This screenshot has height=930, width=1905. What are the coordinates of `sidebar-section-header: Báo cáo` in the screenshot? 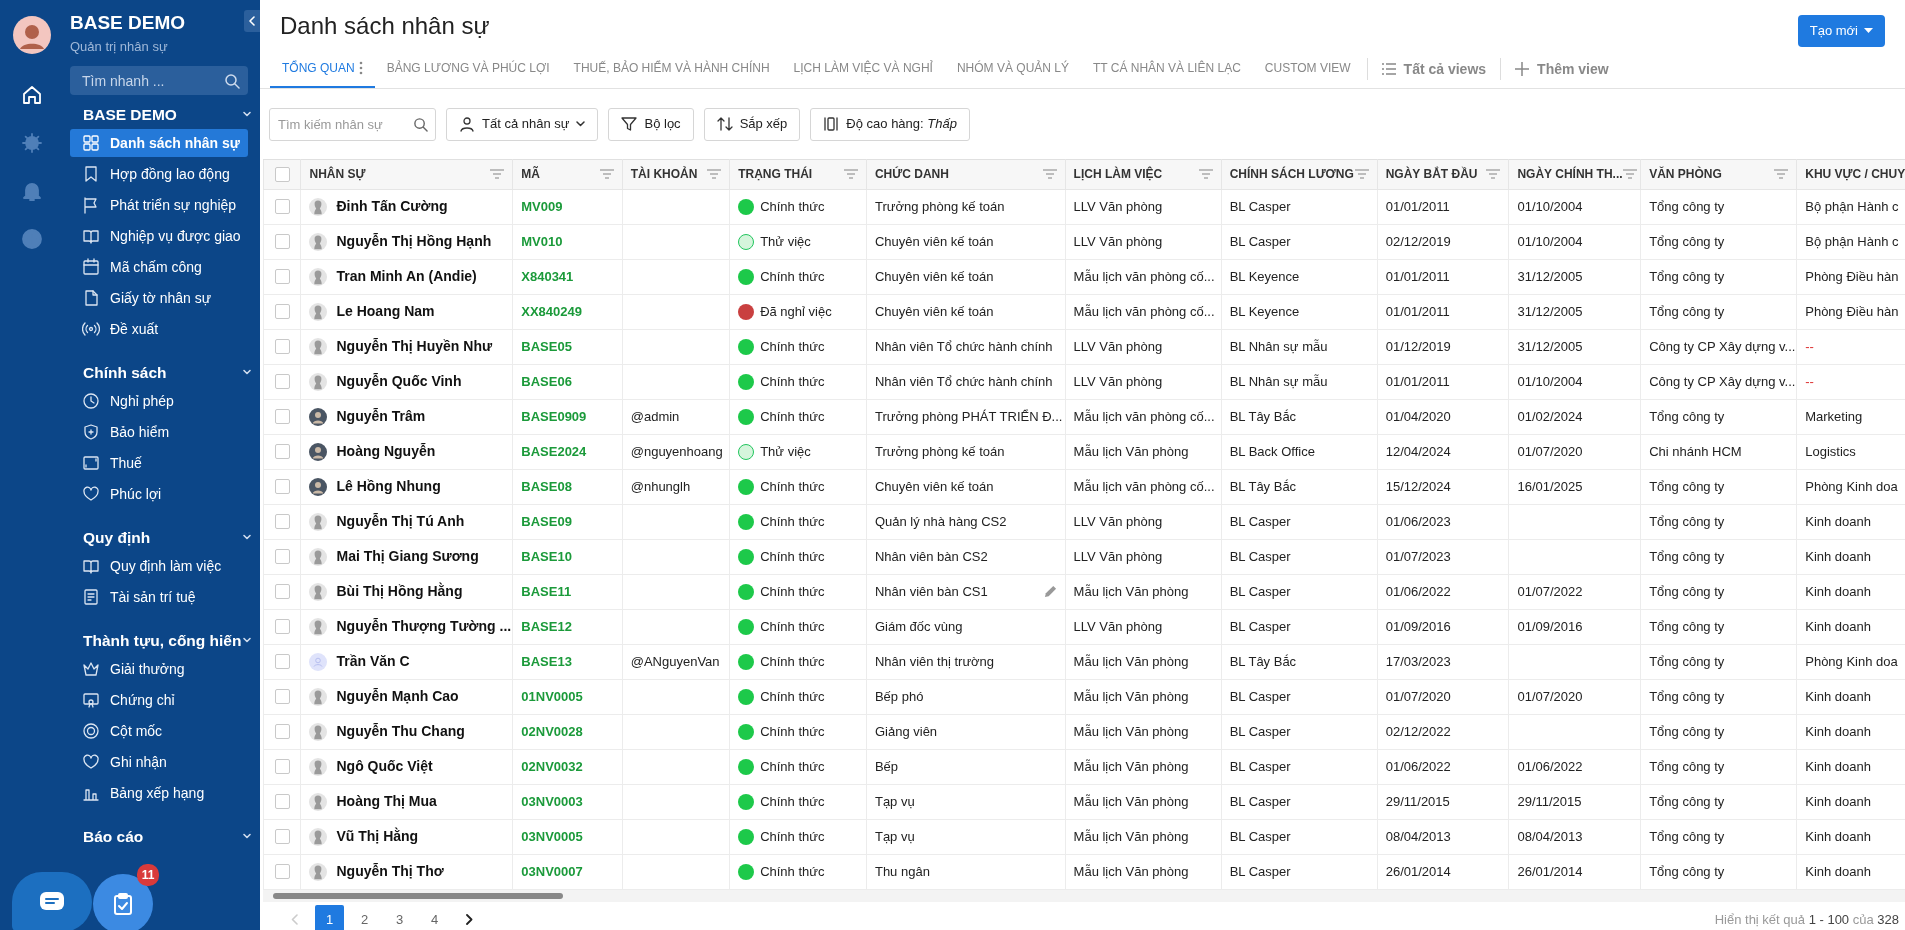 It's located at (165, 836).